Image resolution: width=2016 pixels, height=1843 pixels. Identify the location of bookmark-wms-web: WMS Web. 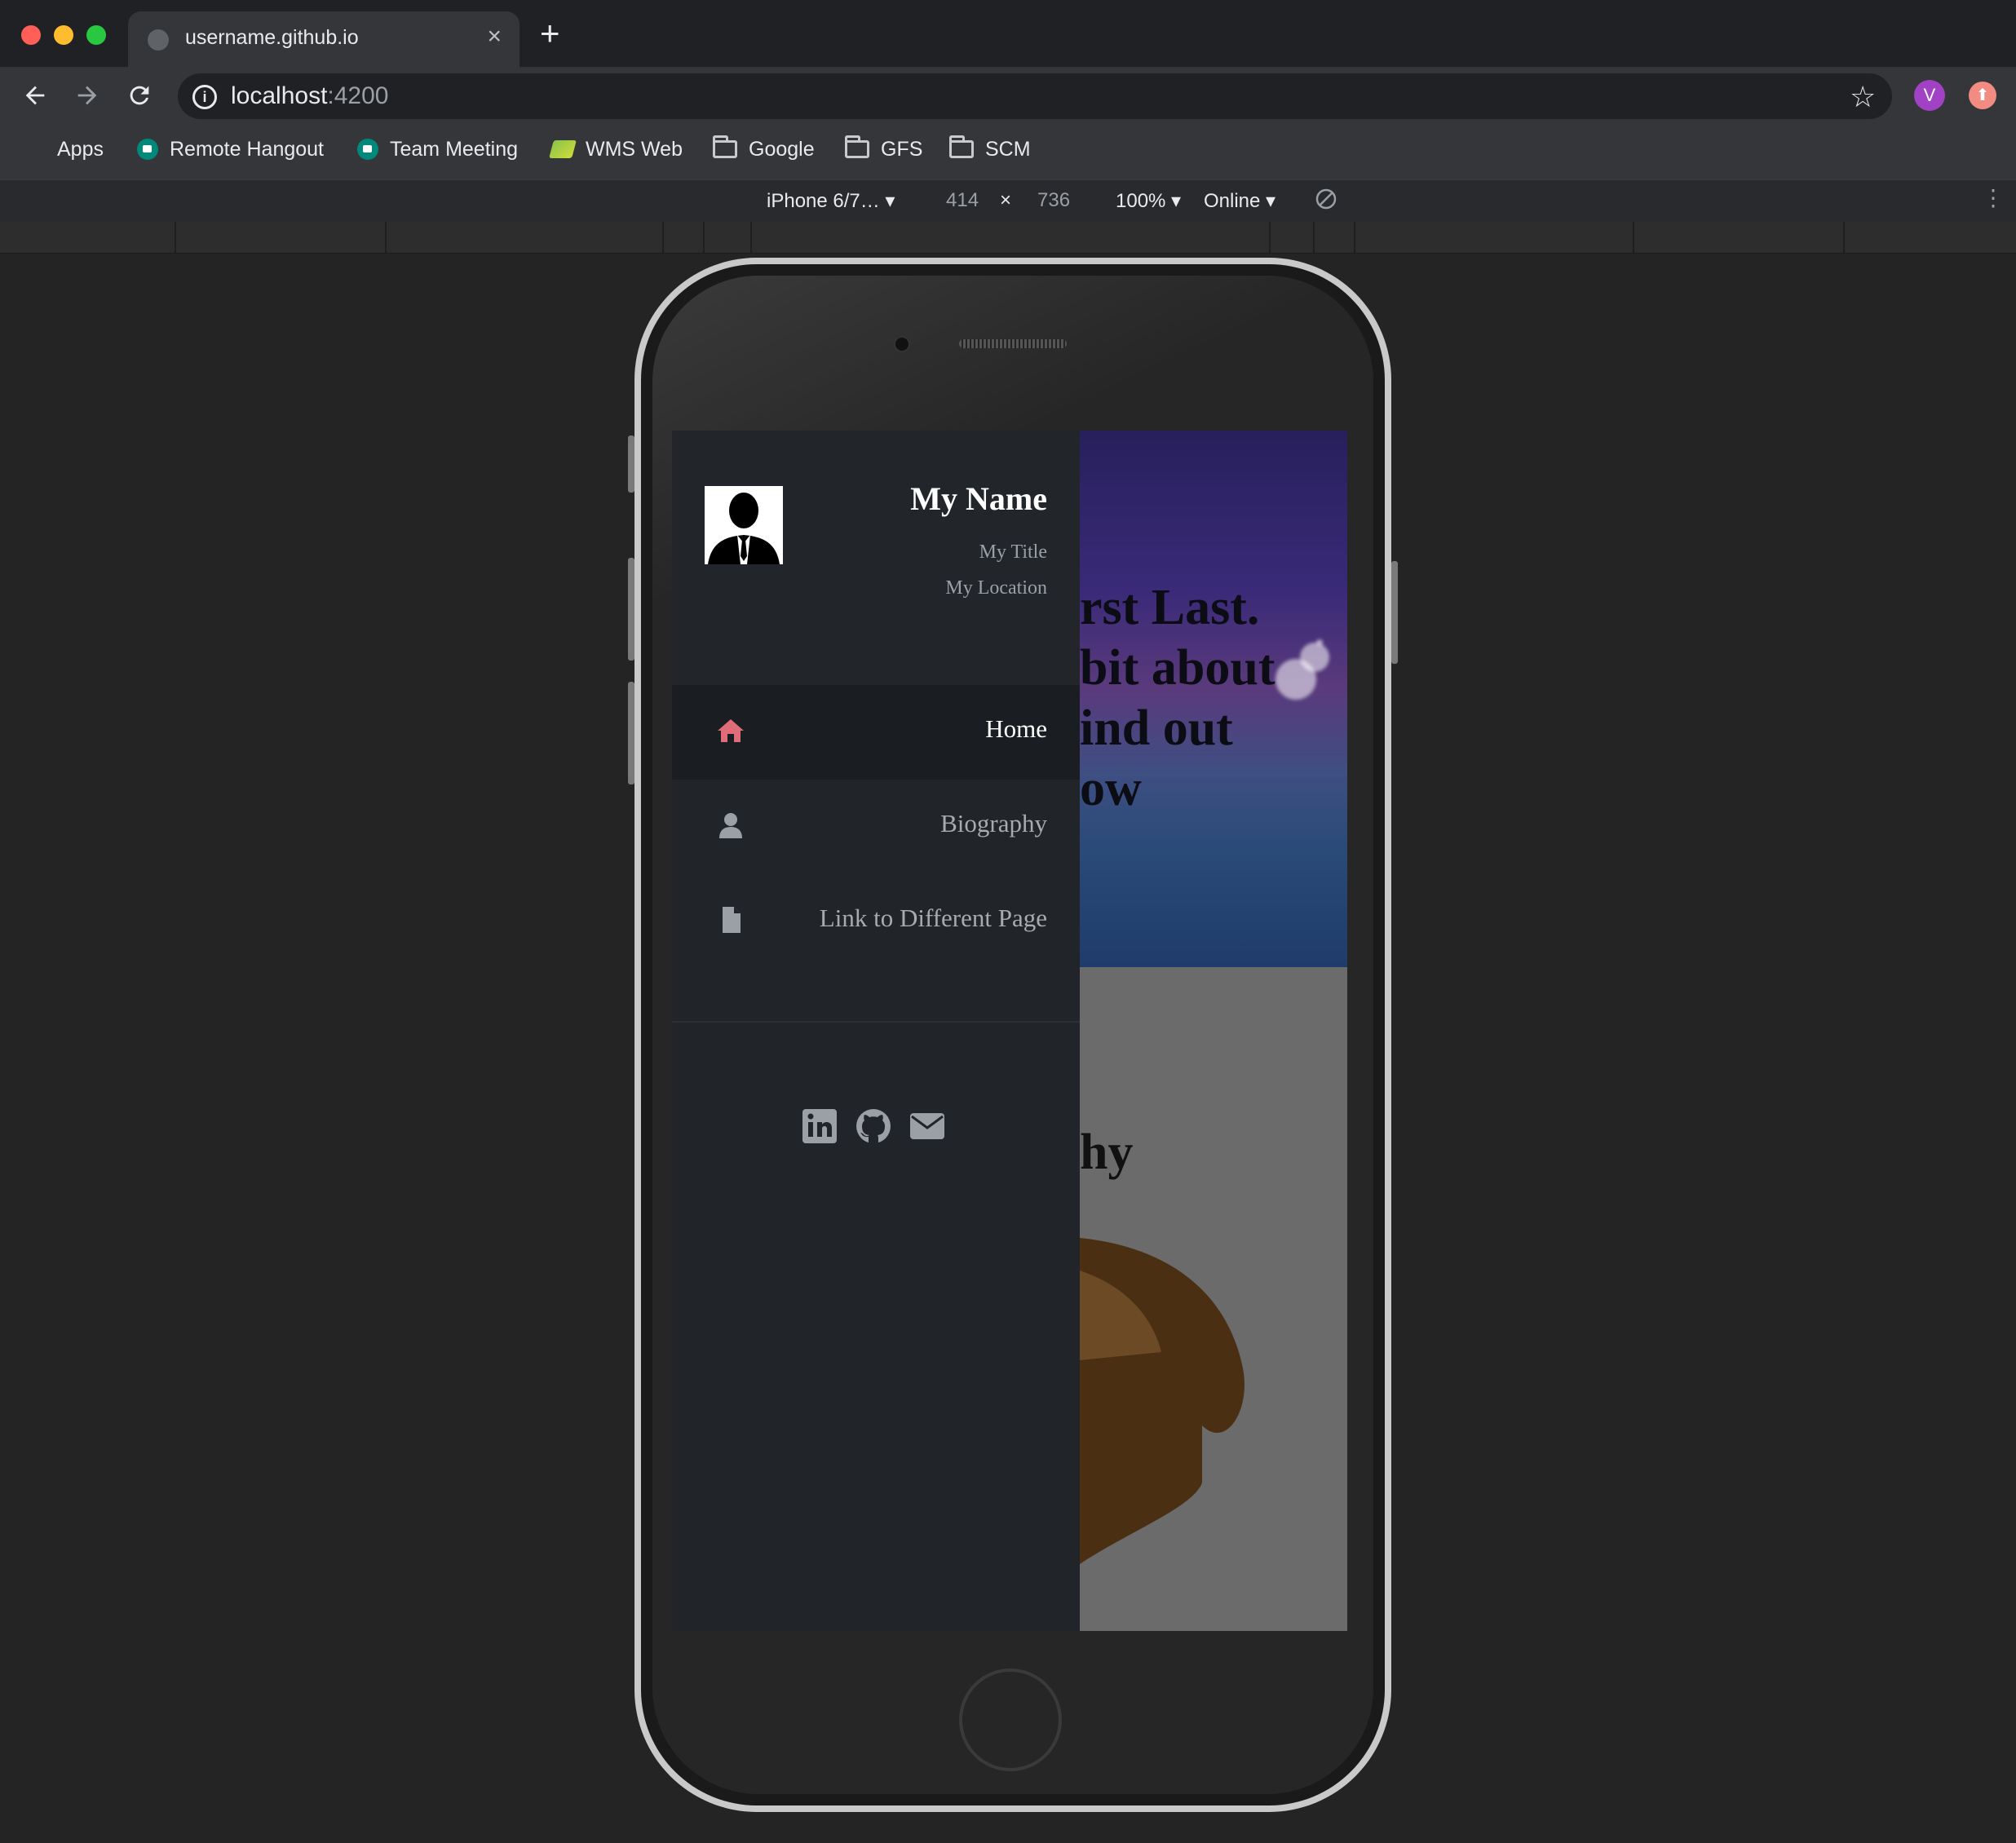
(616, 149).